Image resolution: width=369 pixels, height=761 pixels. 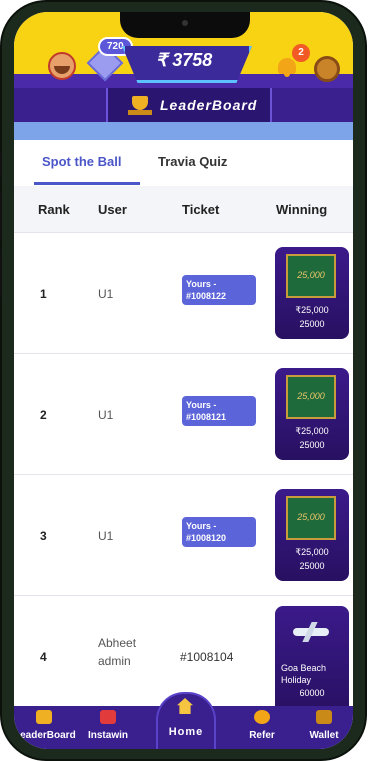 What do you see at coordinates (108, 727) in the screenshot?
I see `nav-instawin: Instawin` at bounding box center [108, 727].